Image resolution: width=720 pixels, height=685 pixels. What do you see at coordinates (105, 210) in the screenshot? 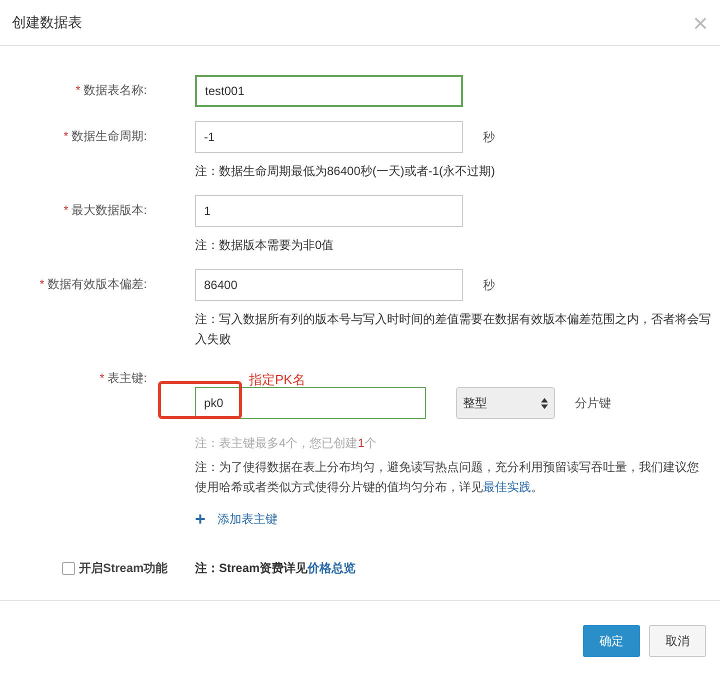
I see `field-label: * 最大数据版本:` at bounding box center [105, 210].